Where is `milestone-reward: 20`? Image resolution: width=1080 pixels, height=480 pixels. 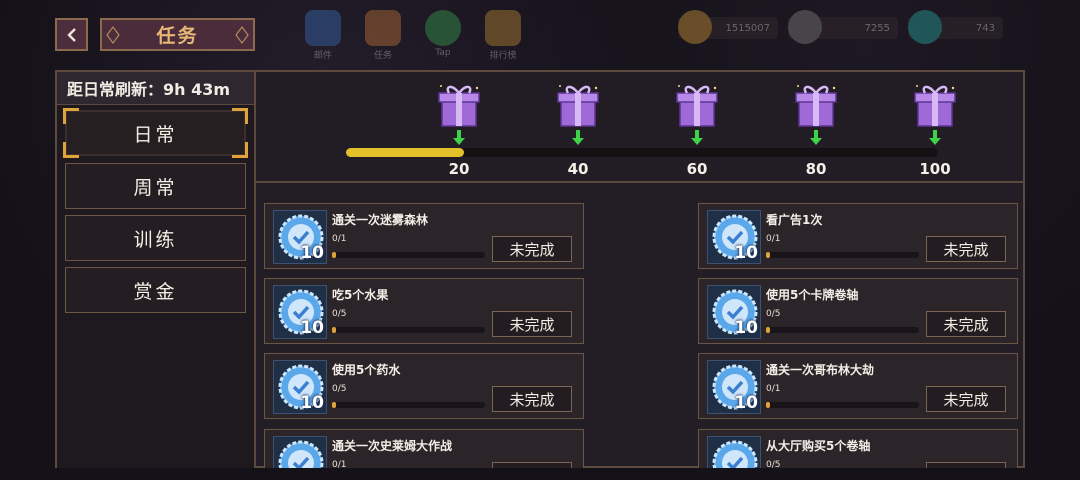
milestone-reward: 20 is located at coordinates (459, 128).